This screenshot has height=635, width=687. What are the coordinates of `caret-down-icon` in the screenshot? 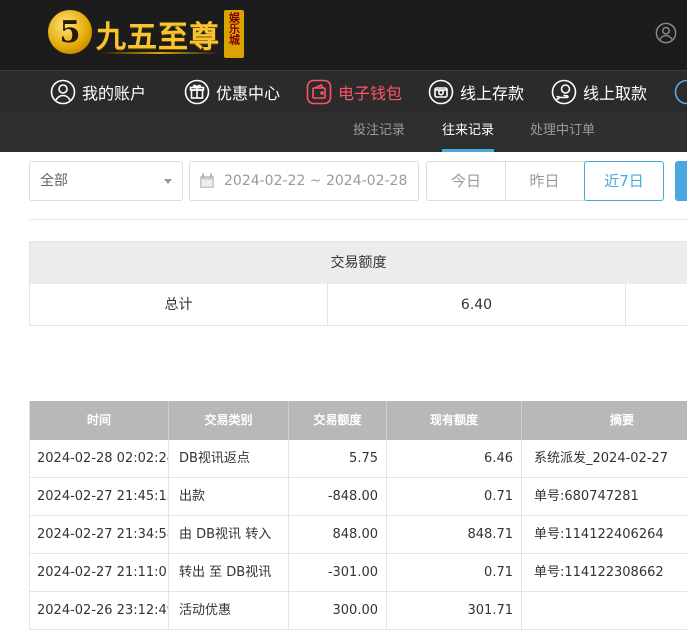 It's located at (168, 181).